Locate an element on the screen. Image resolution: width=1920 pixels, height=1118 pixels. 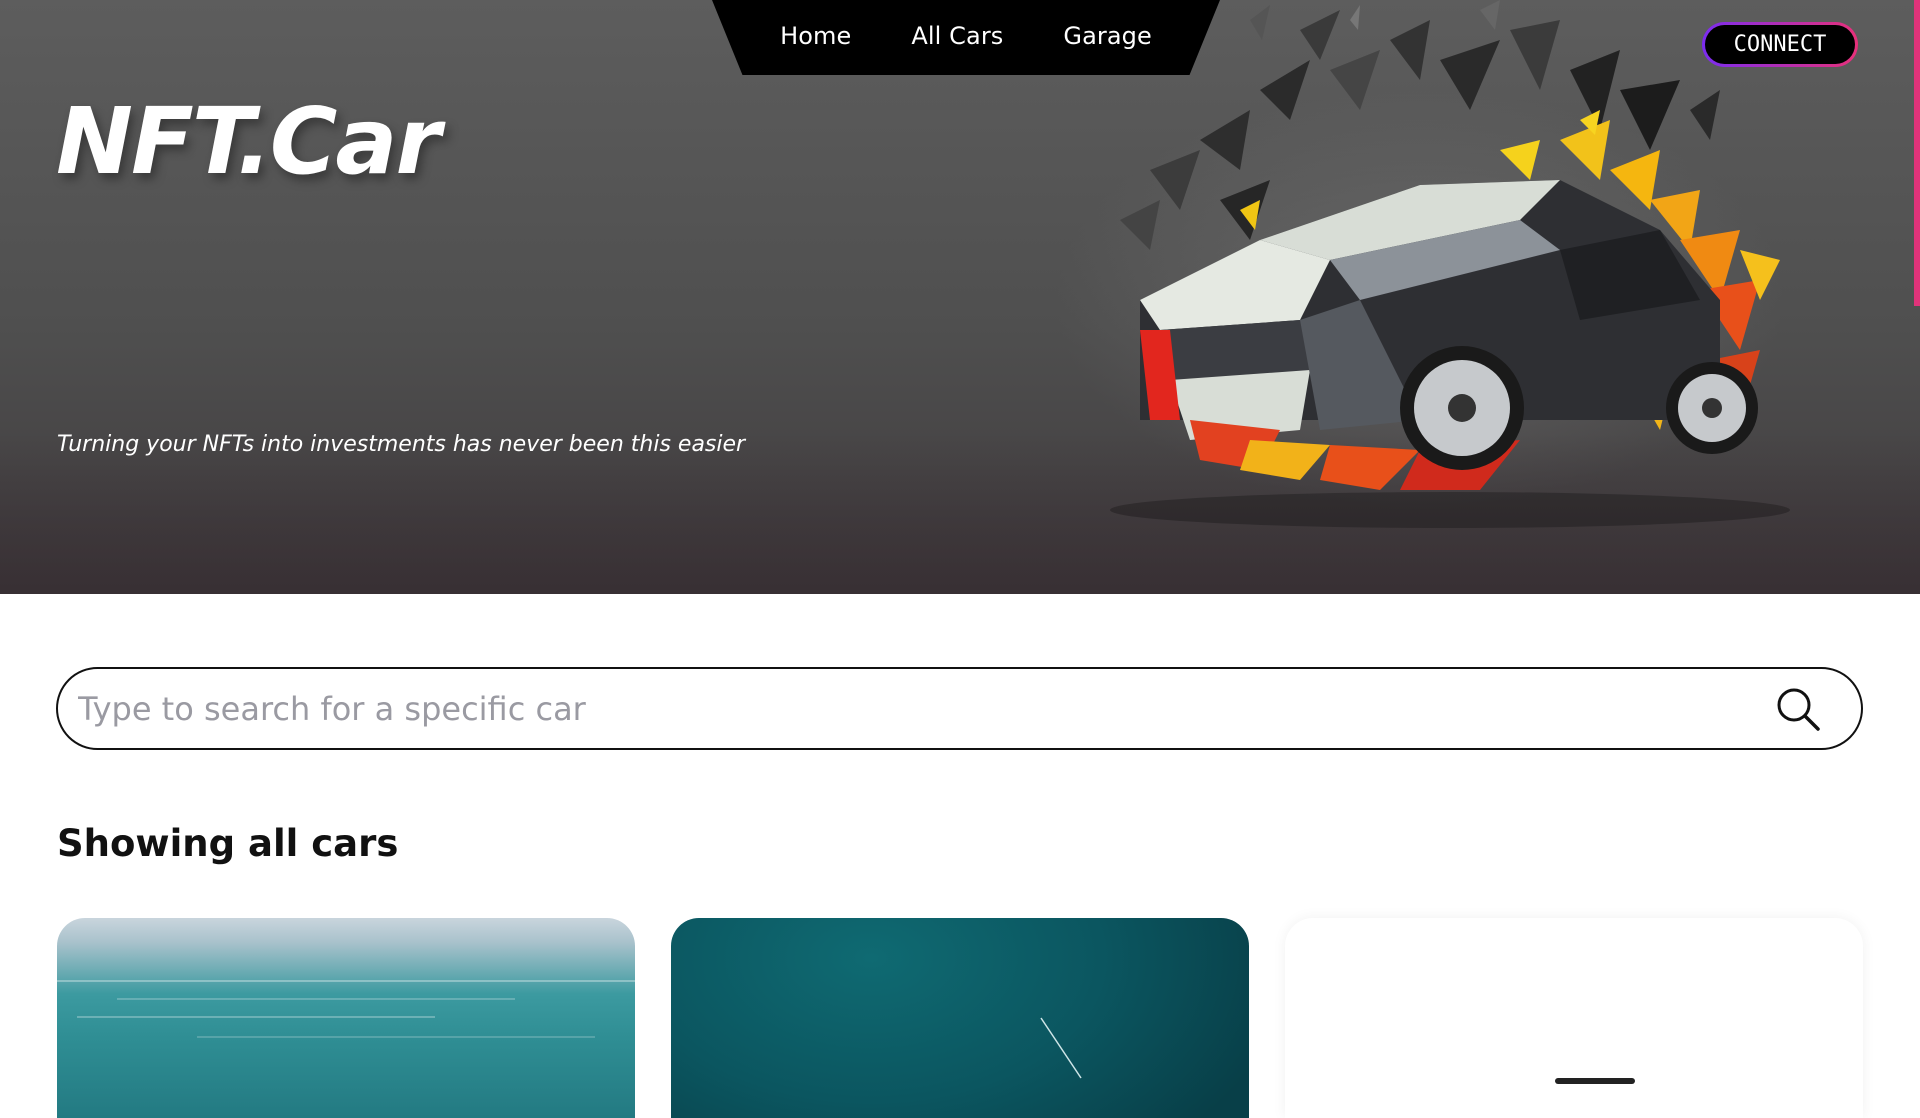
brand-logo: NFT.Car is located at coordinates (248, 142).